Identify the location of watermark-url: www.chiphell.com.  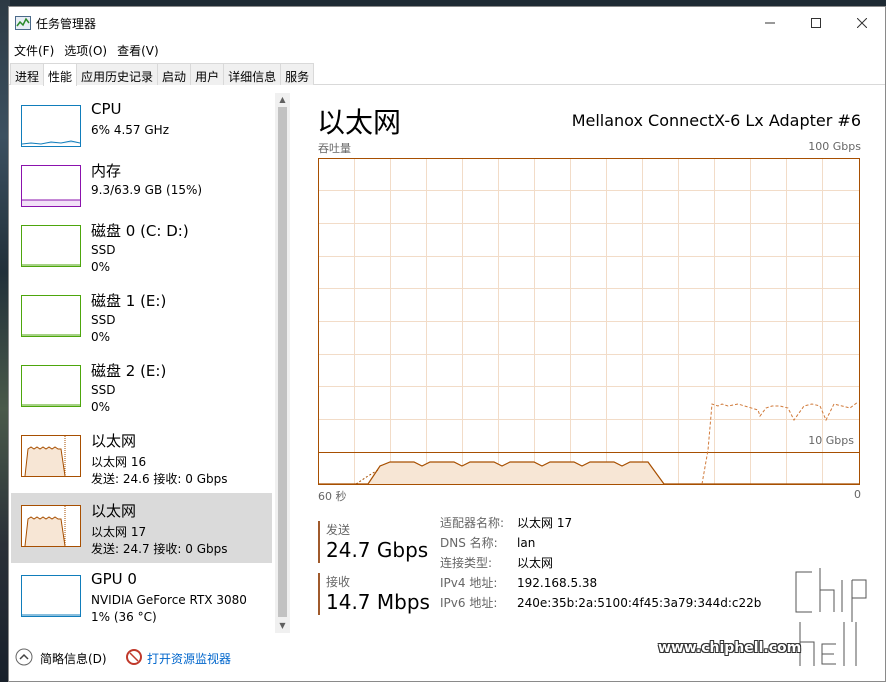
(730, 648).